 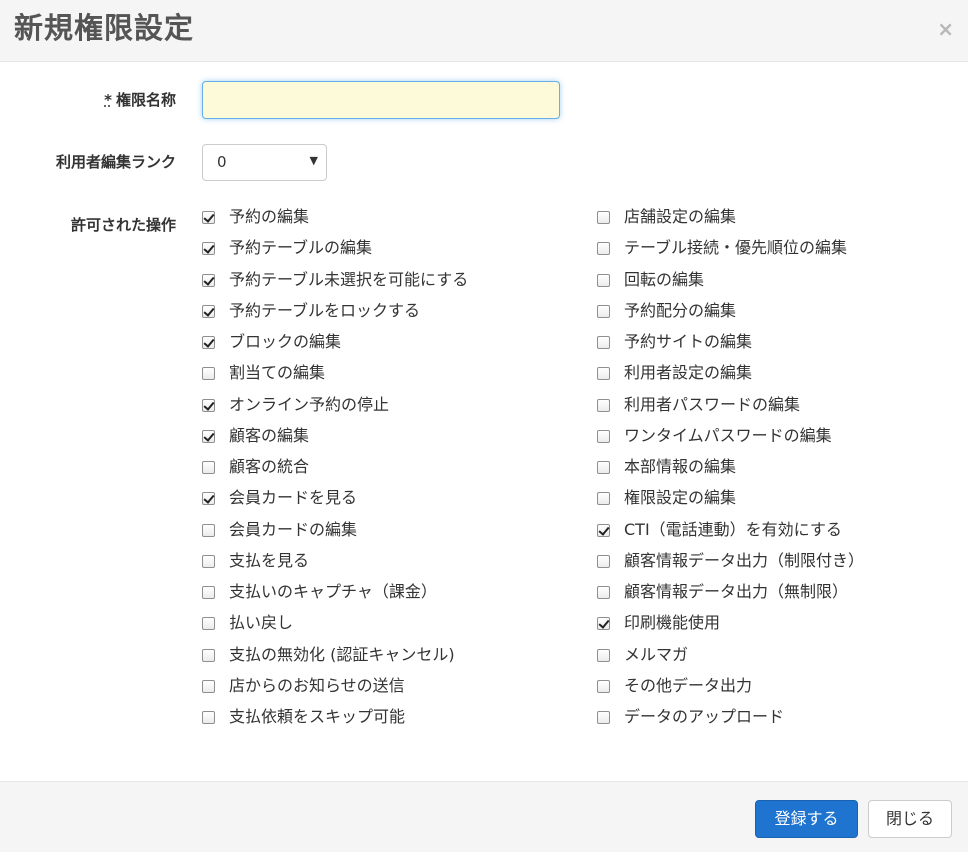 I want to click on permission-item: メルマガ, so click(x=642, y=655).